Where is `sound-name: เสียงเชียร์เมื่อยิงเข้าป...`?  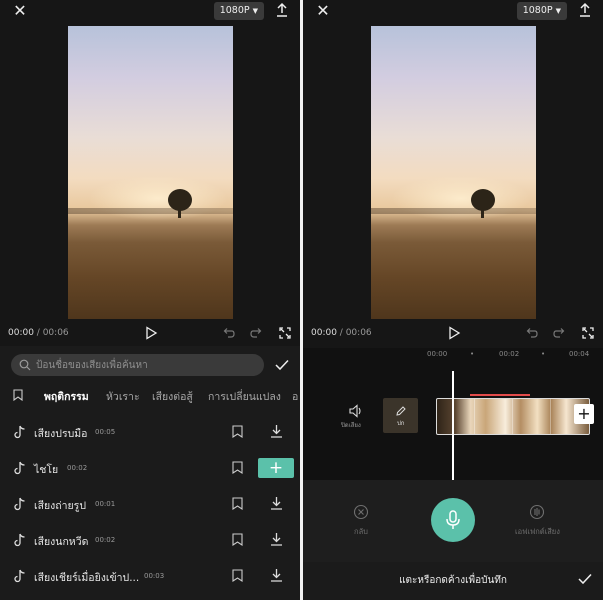
sound-name: เสียงเชียร์เมื่อยิงเข้าป... is located at coordinates (87, 578).